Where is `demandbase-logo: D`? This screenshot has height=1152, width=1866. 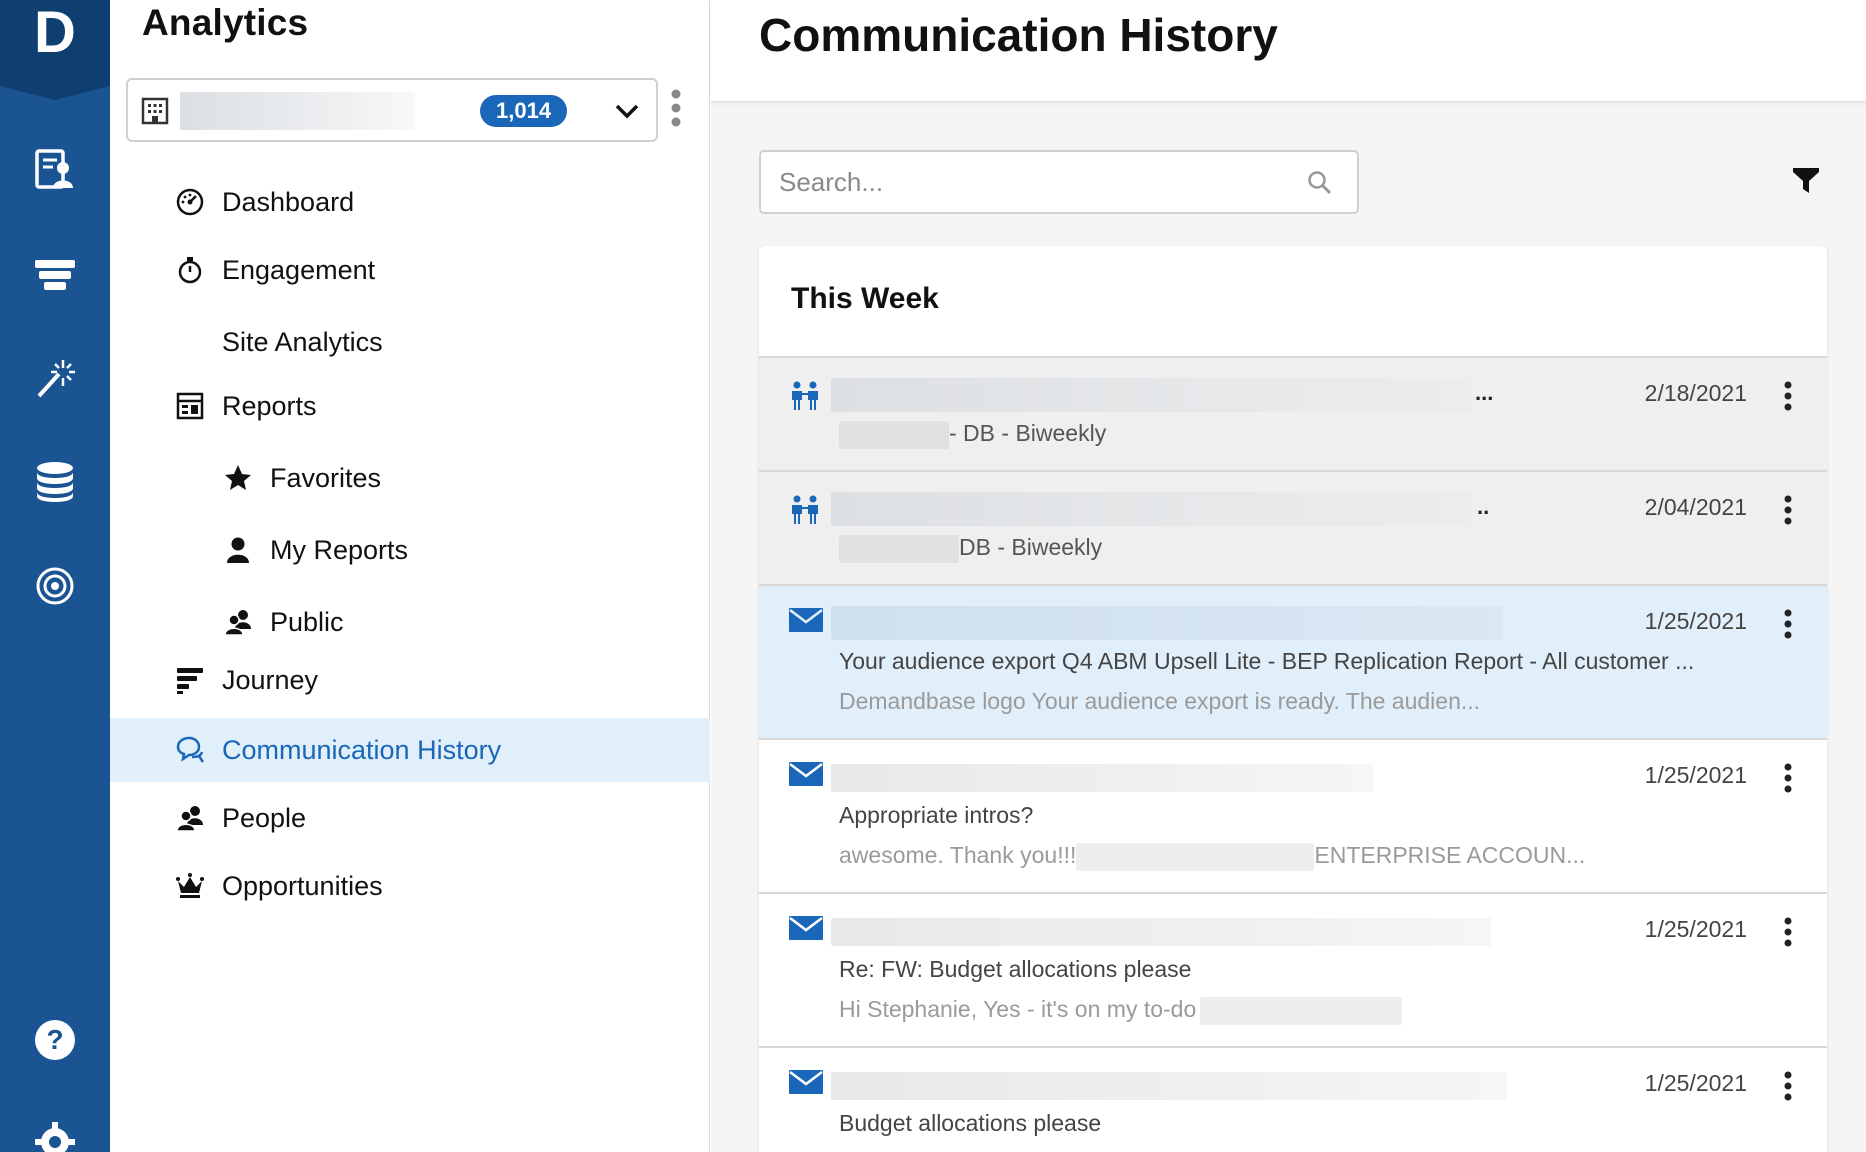 demandbase-logo: D is located at coordinates (55, 50).